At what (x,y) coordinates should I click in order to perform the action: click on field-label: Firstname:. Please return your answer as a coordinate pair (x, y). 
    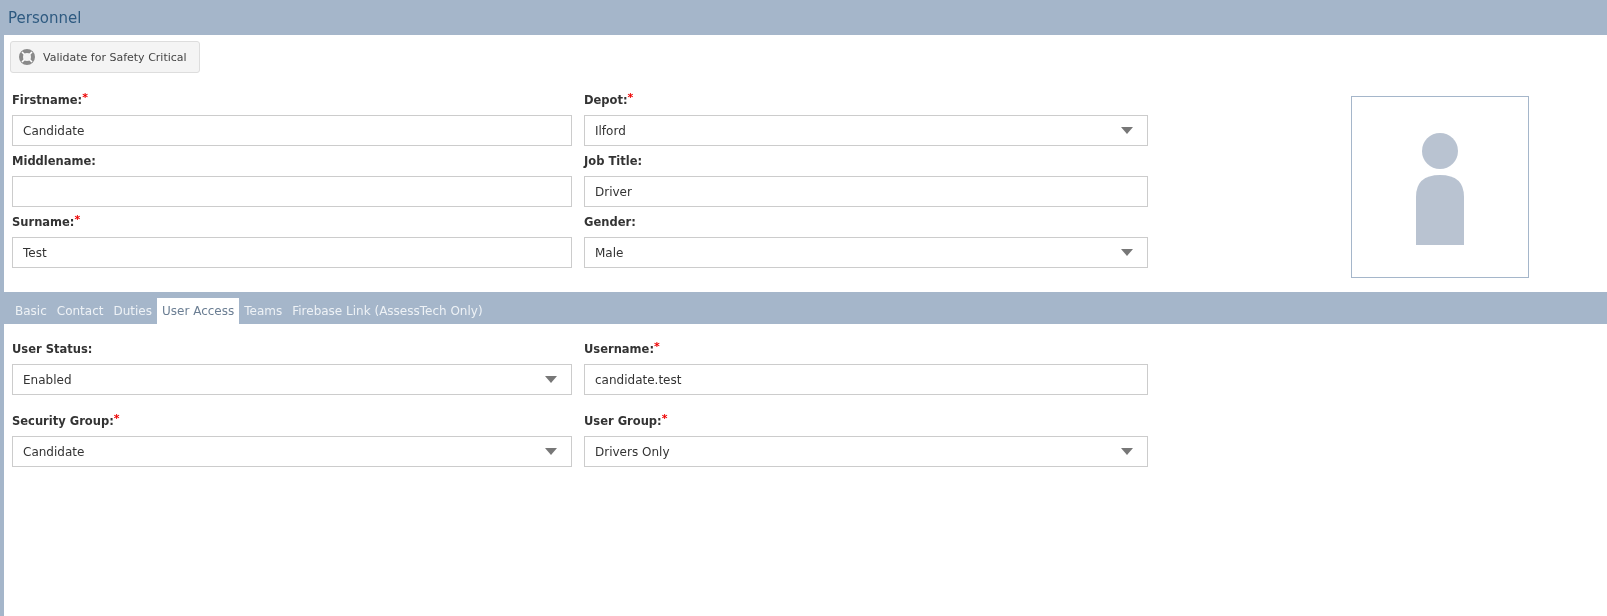
    Looking at the image, I should click on (47, 100).